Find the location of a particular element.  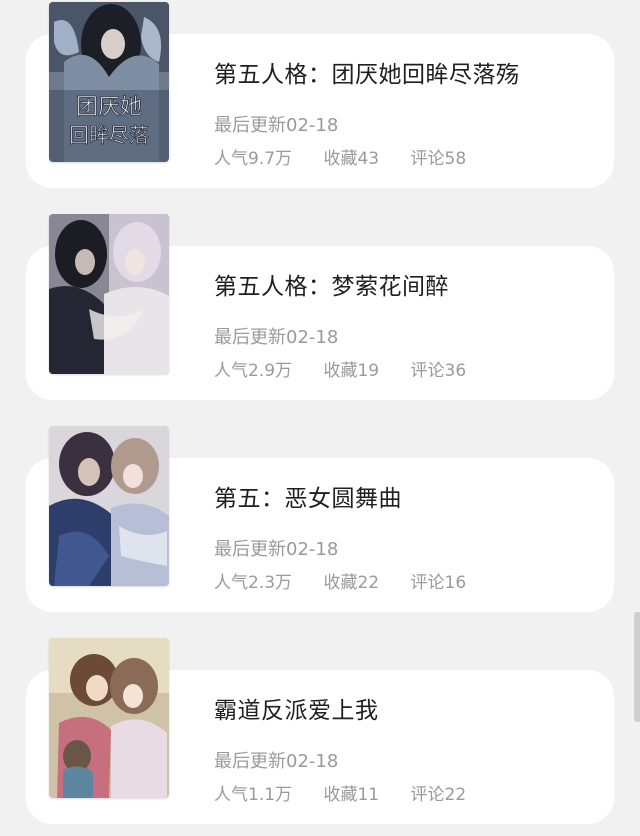

comments-count: 评论36 is located at coordinates (438, 371).